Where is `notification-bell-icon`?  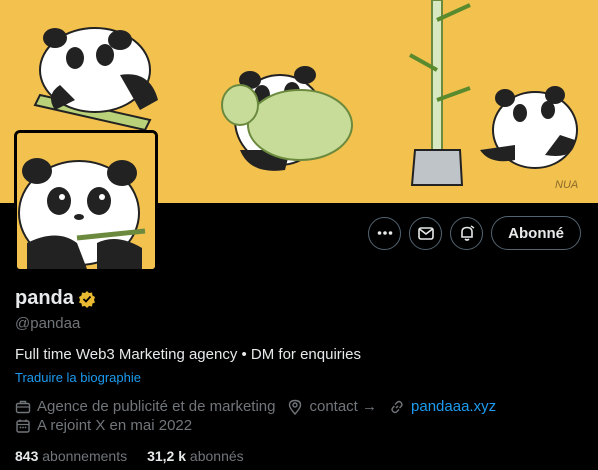 notification-bell-icon is located at coordinates (467, 233).